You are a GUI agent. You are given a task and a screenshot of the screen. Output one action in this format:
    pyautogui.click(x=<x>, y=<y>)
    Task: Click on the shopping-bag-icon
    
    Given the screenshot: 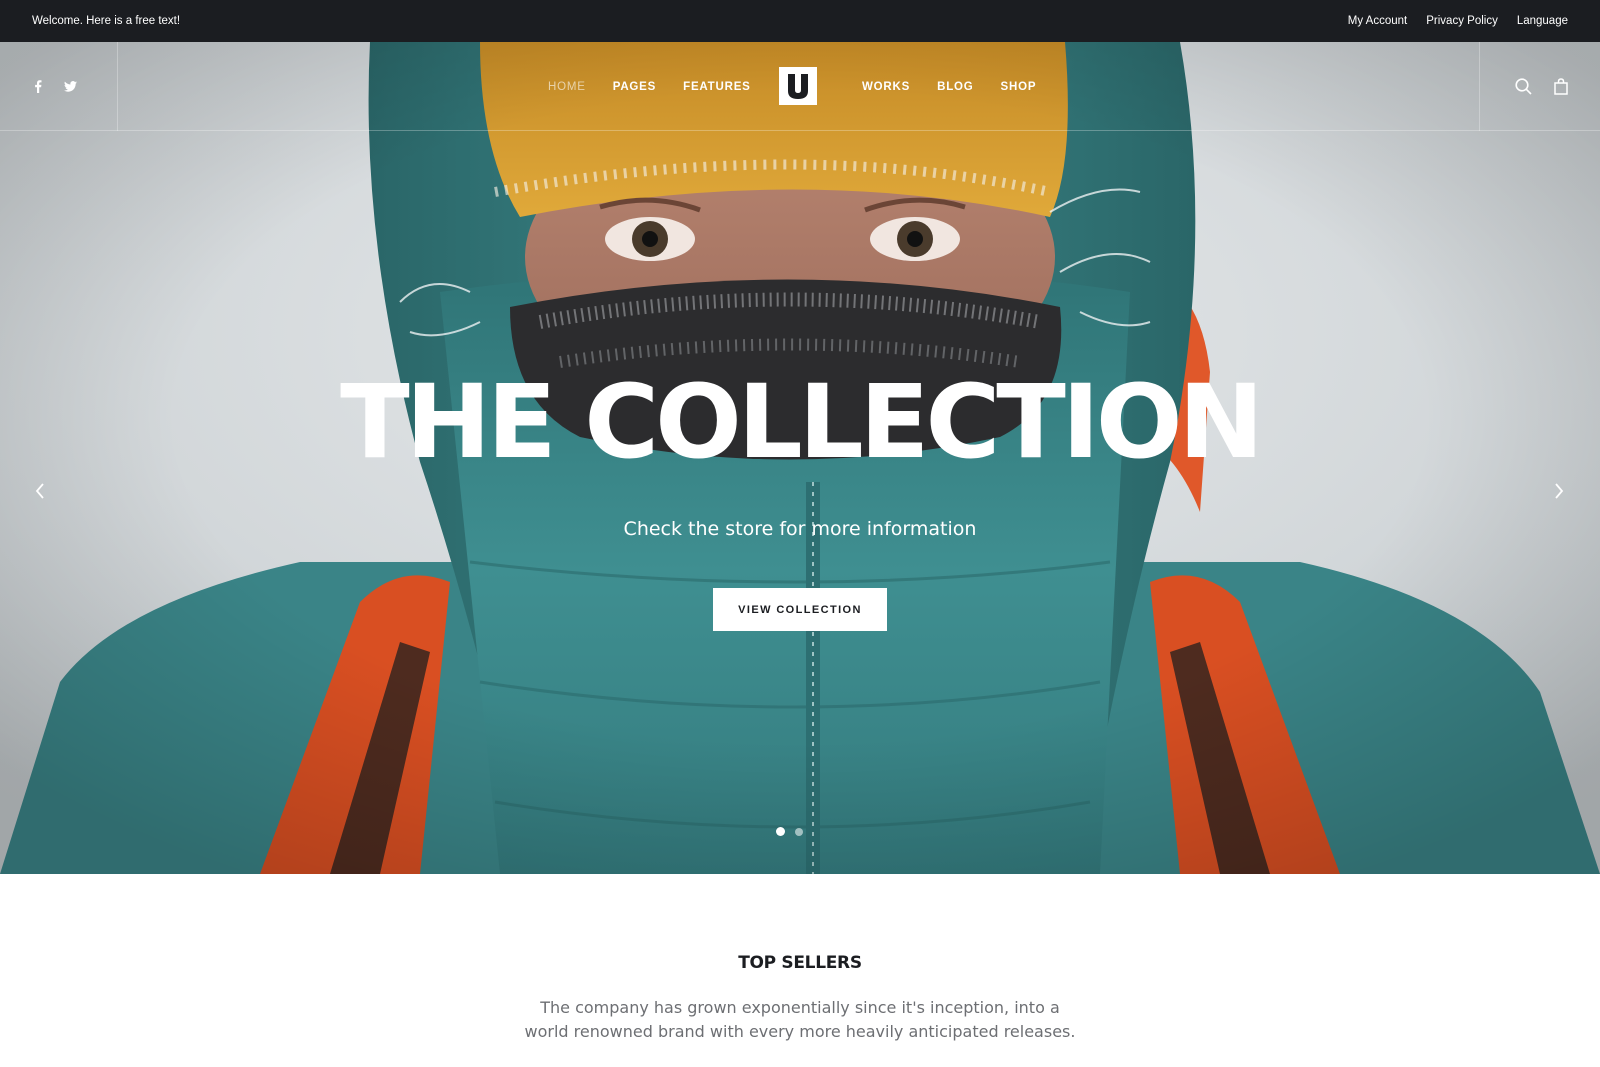 What is the action you would take?
    pyautogui.click(x=1561, y=86)
    